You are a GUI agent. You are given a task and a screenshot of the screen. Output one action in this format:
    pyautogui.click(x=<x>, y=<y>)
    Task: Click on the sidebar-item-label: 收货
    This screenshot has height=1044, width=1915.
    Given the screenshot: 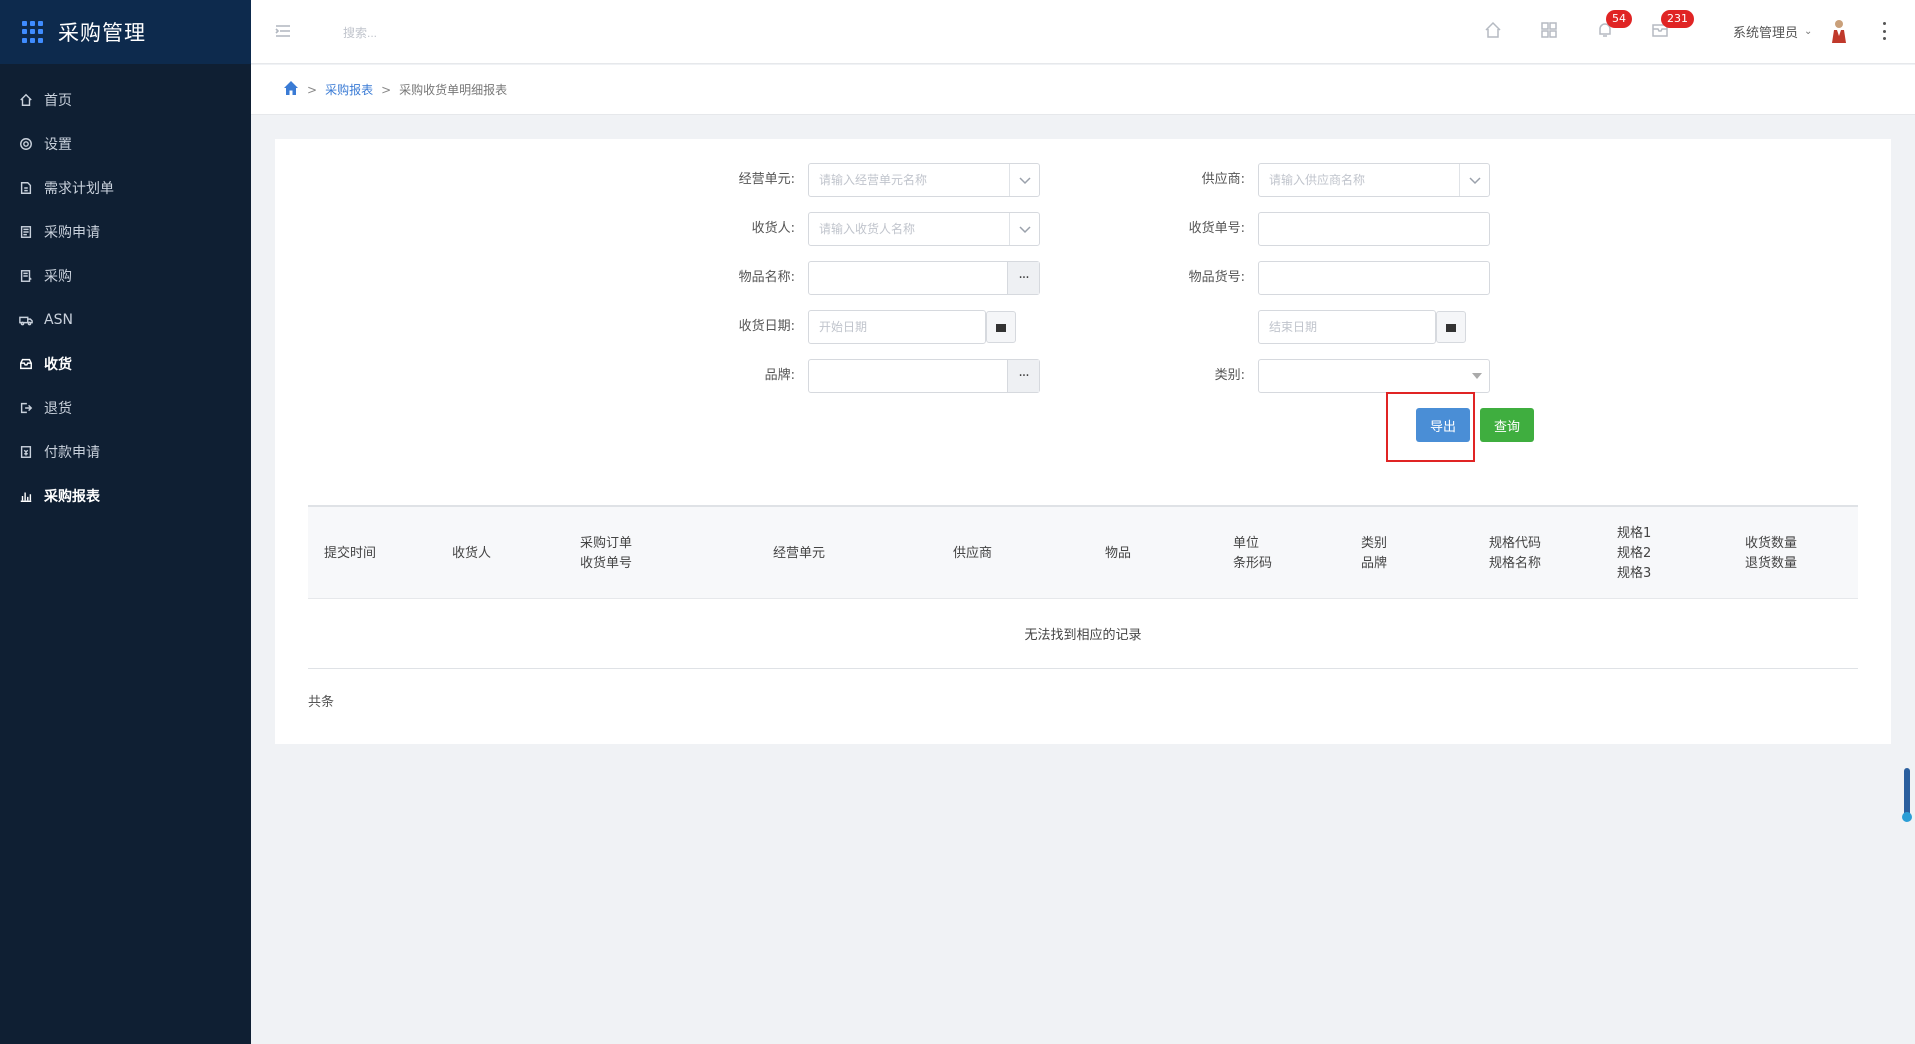 What is the action you would take?
    pyautogui.click(x=58, y=365)
    